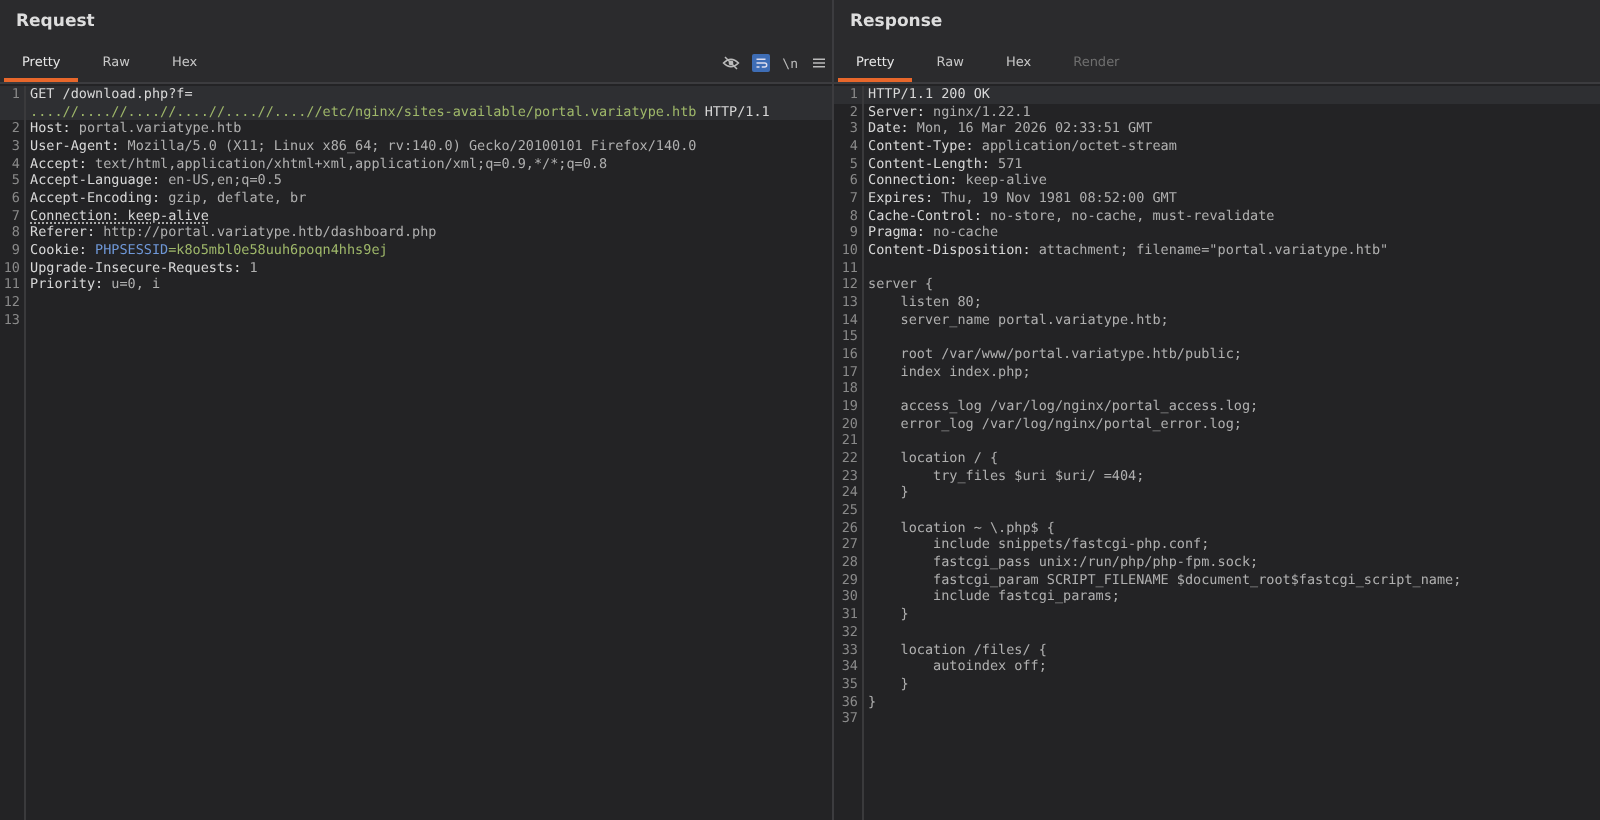 This screenshot has height=820, width=1600. I want to click on panel-title: Request, so click(55, 23).